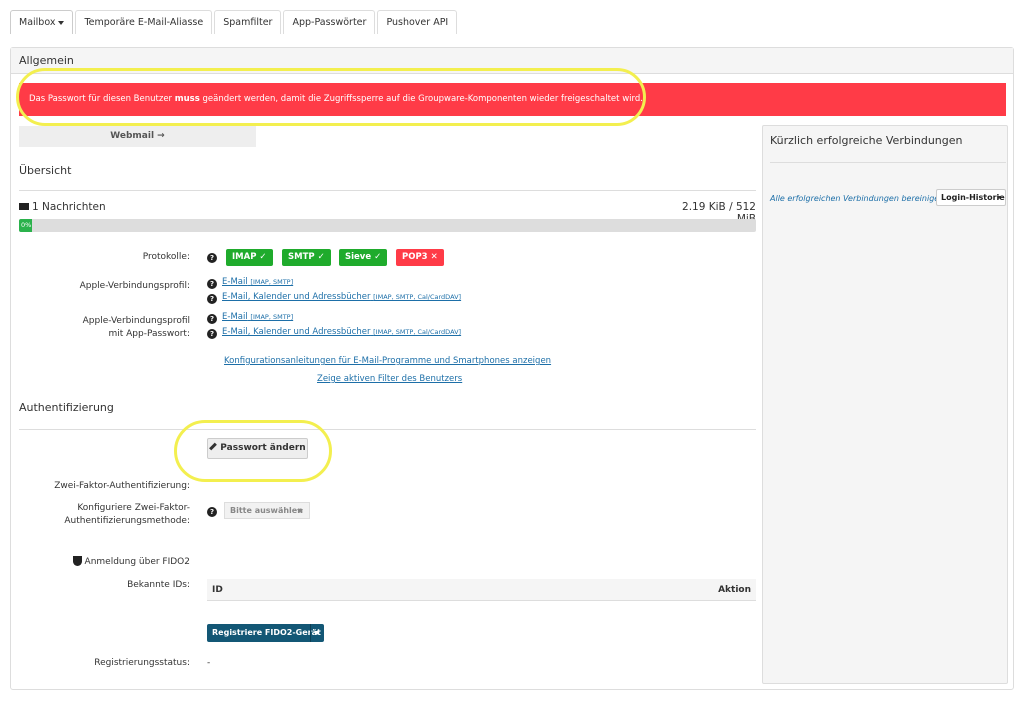 This screenshot has height=703, width=1024. What do you see at coordinates (387, 190) in the screenshot?
I see `overview-divider` at bounding box center [387, 190].